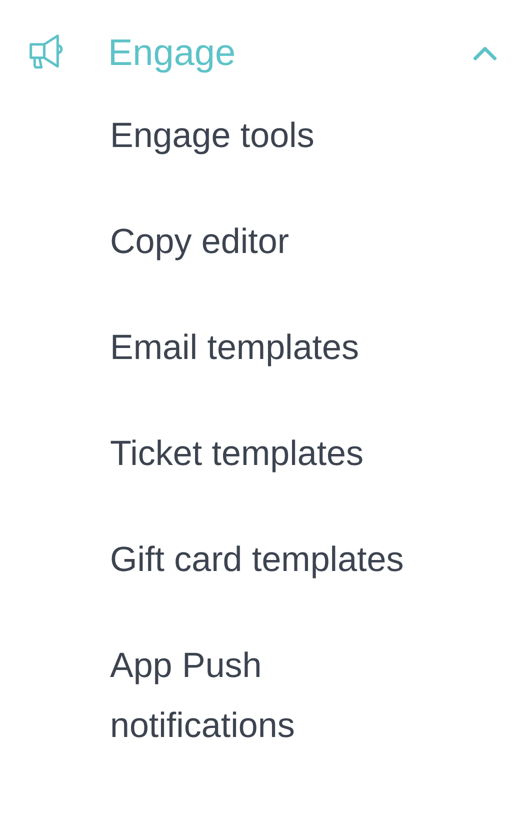 The height and width of the screenshot is (830, 522). What do you see at coordinates (280, 560) in the screenshot?
I see `nav-item: Gift card templates` at bounding box center [280, 560].